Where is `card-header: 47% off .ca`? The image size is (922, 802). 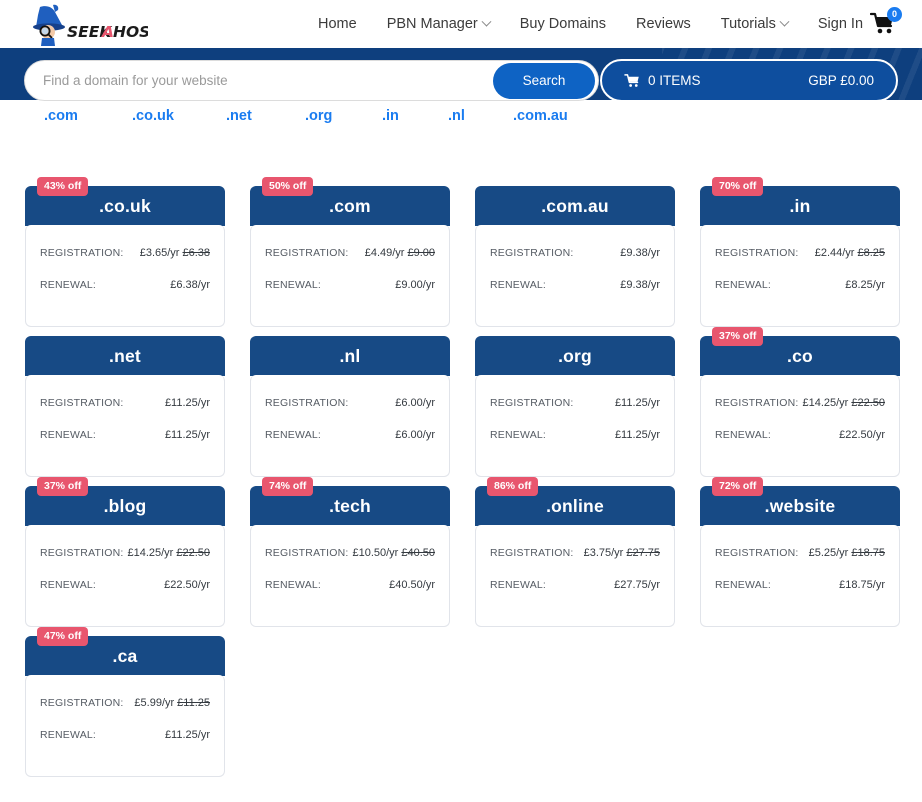
card-header: 47% off .ca is located at coordinates (125, 651).